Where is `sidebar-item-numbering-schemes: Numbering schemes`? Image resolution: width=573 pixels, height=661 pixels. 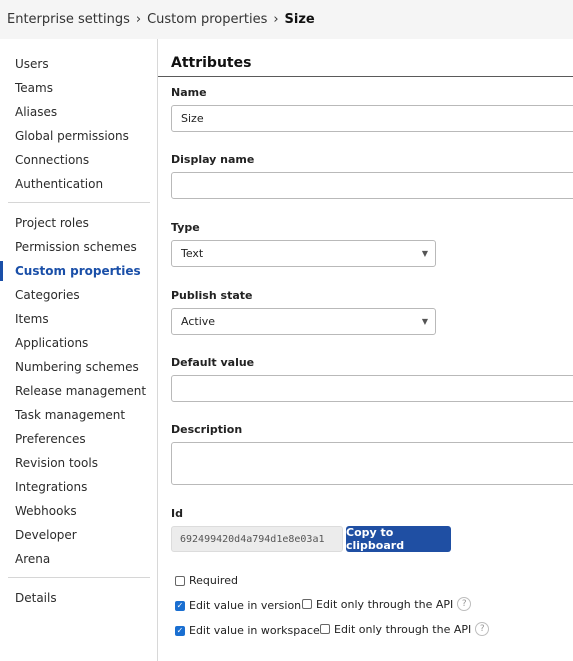 sidebar-item-numbering-schemes: Numbering schemes is located at coordinates (77, 367).